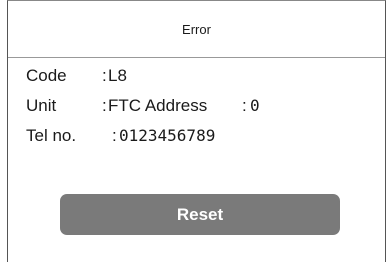 This screenshot has width=390, height=262. I want to click on reset-button: Reset, so click(200, 214).